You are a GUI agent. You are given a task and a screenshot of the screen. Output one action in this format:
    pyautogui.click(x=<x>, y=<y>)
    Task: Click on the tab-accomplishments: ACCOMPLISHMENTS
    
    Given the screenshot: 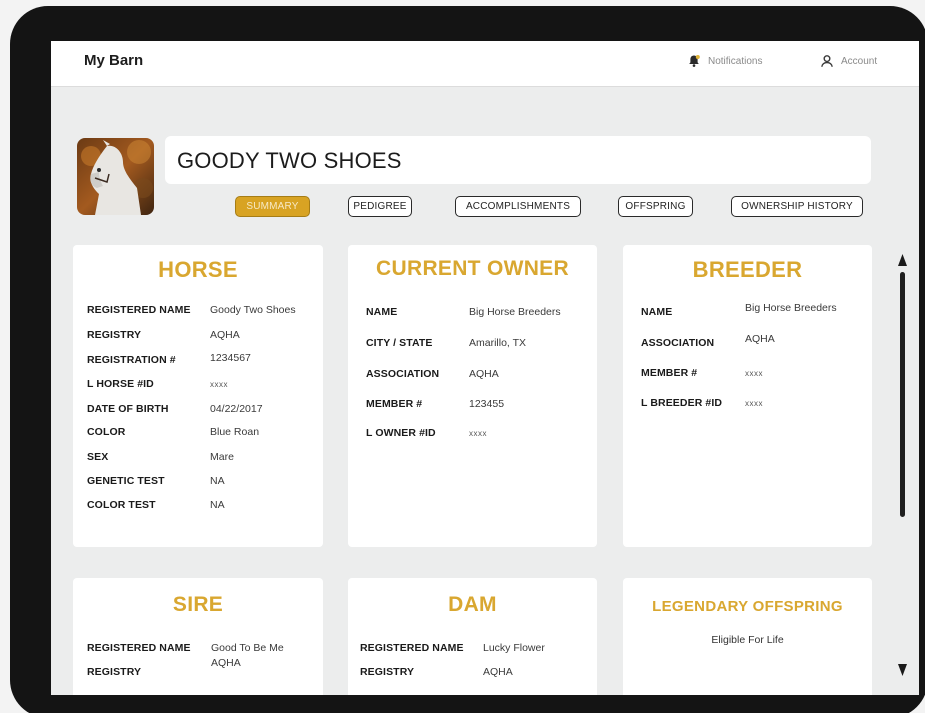 What is the action you would take?
    pyautogui.click(x=518, y=206)
    